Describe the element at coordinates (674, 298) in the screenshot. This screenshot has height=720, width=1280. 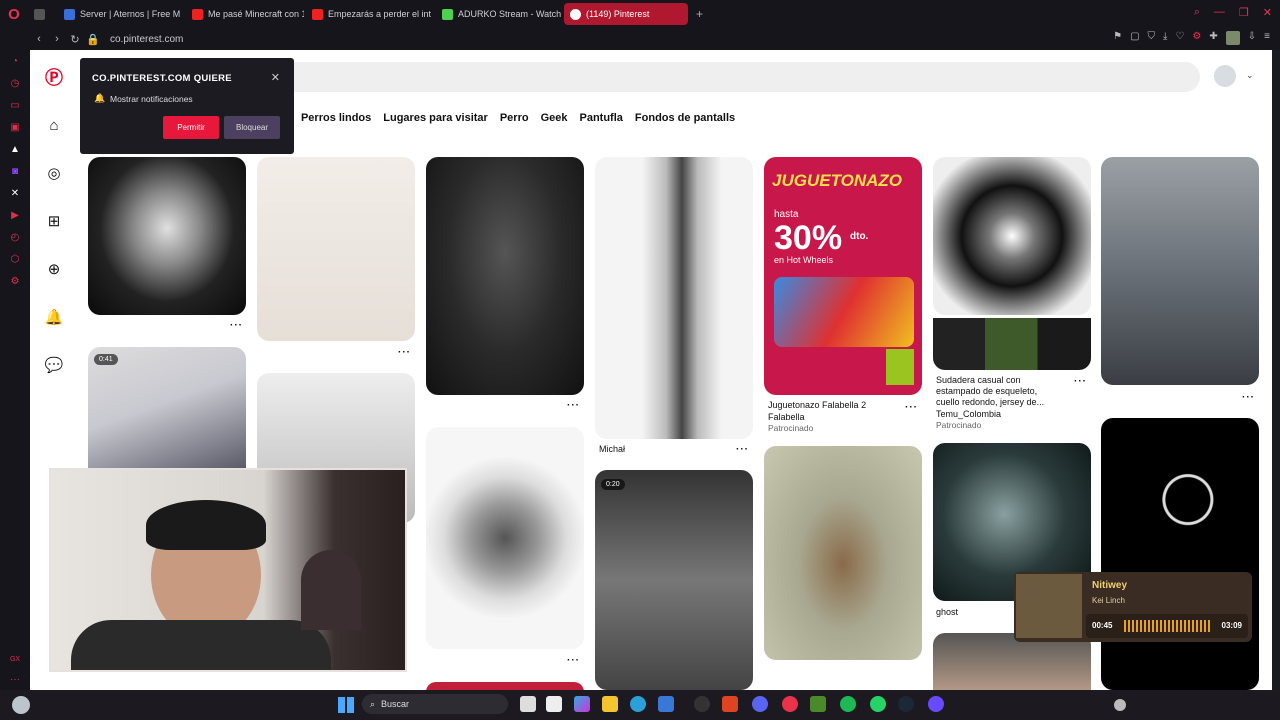
I see `pin-arm-tattoo` at that location.